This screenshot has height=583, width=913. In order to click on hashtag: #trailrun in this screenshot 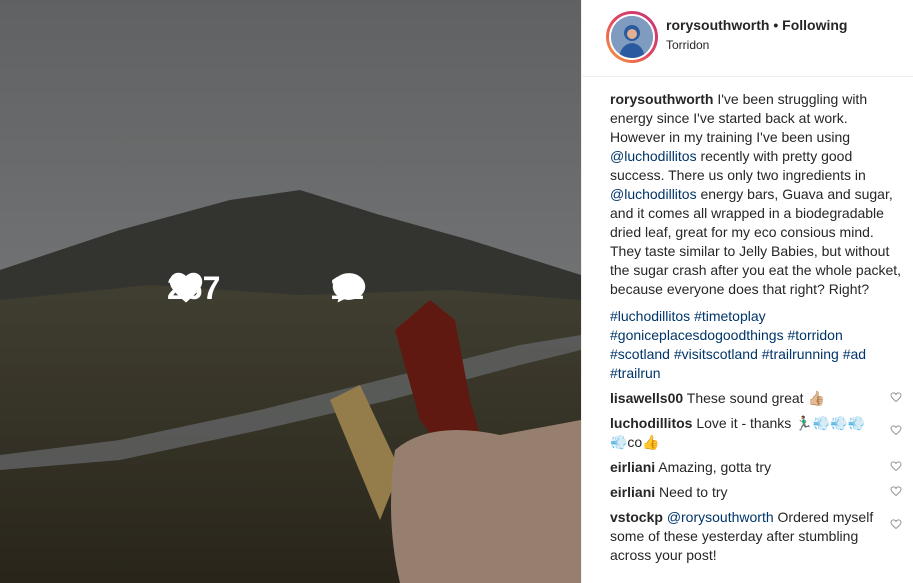, I will do `click(635, 373)`.